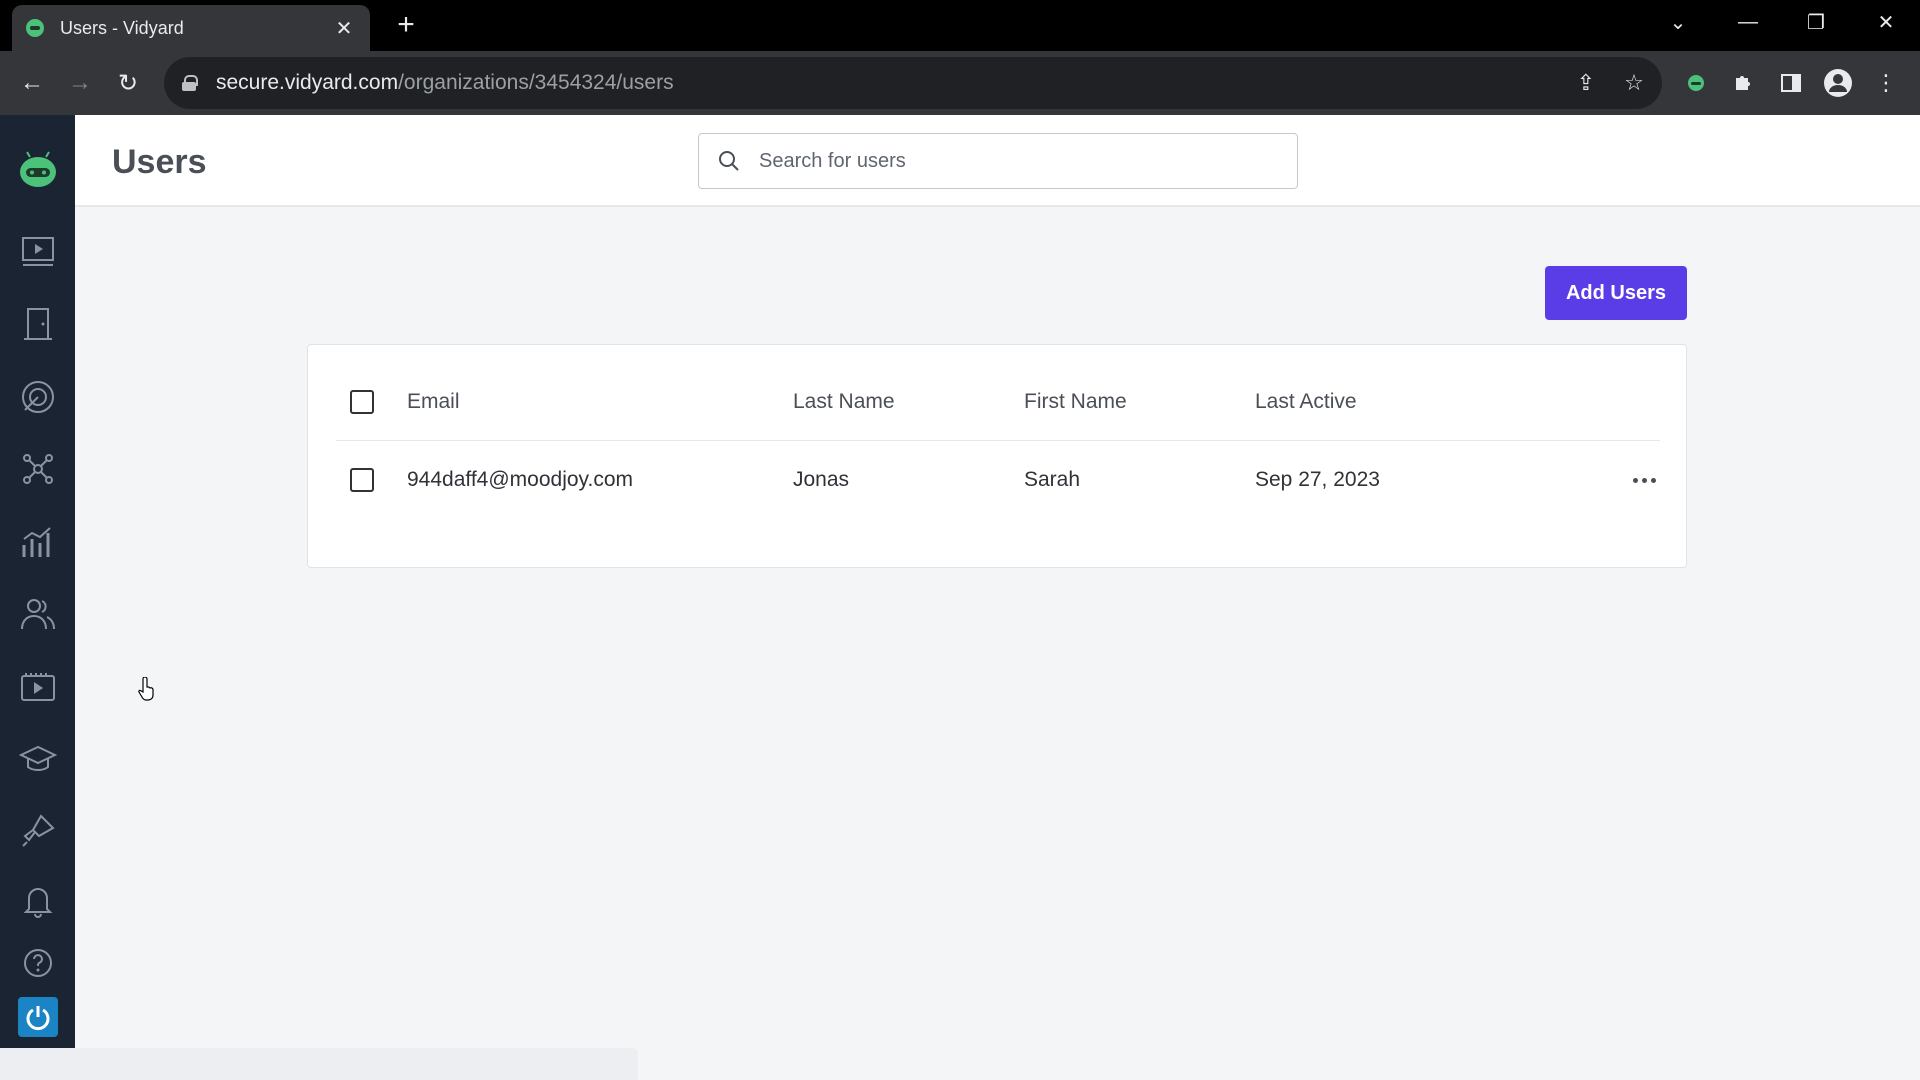 Image resolution: width=1920 pixels, height=1080 pixels. I want to click on help-icon, so click(38, 963).